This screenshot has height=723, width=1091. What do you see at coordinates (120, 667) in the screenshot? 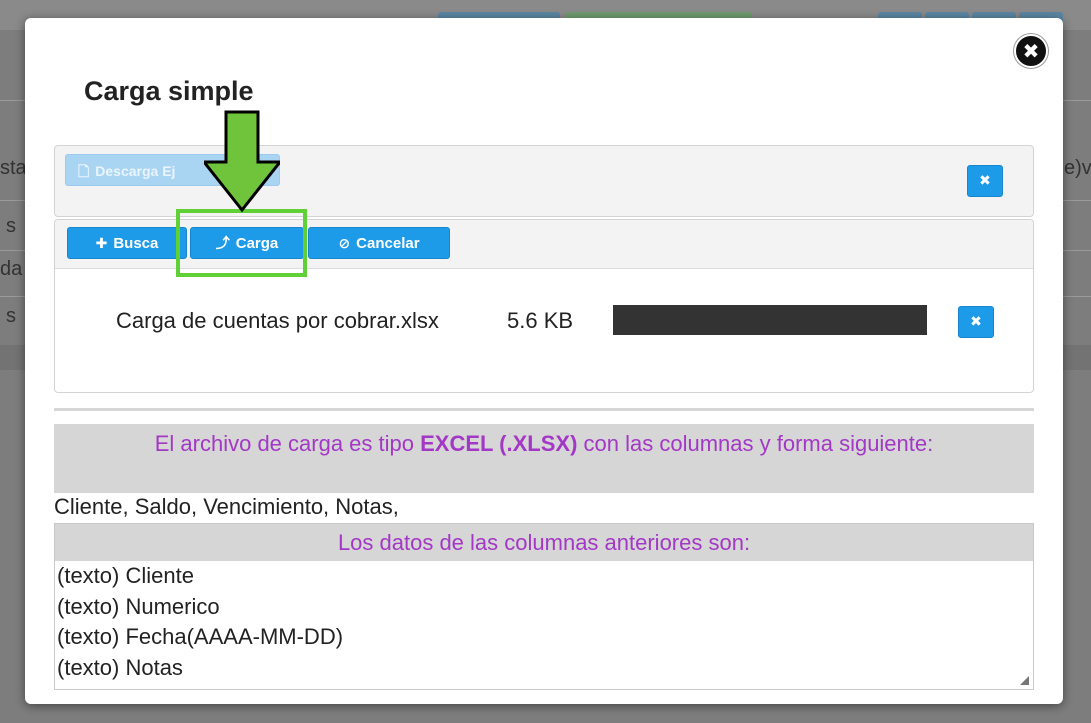
I see `datatype-line: (texto) Notas` at bounding box center [120, 667].